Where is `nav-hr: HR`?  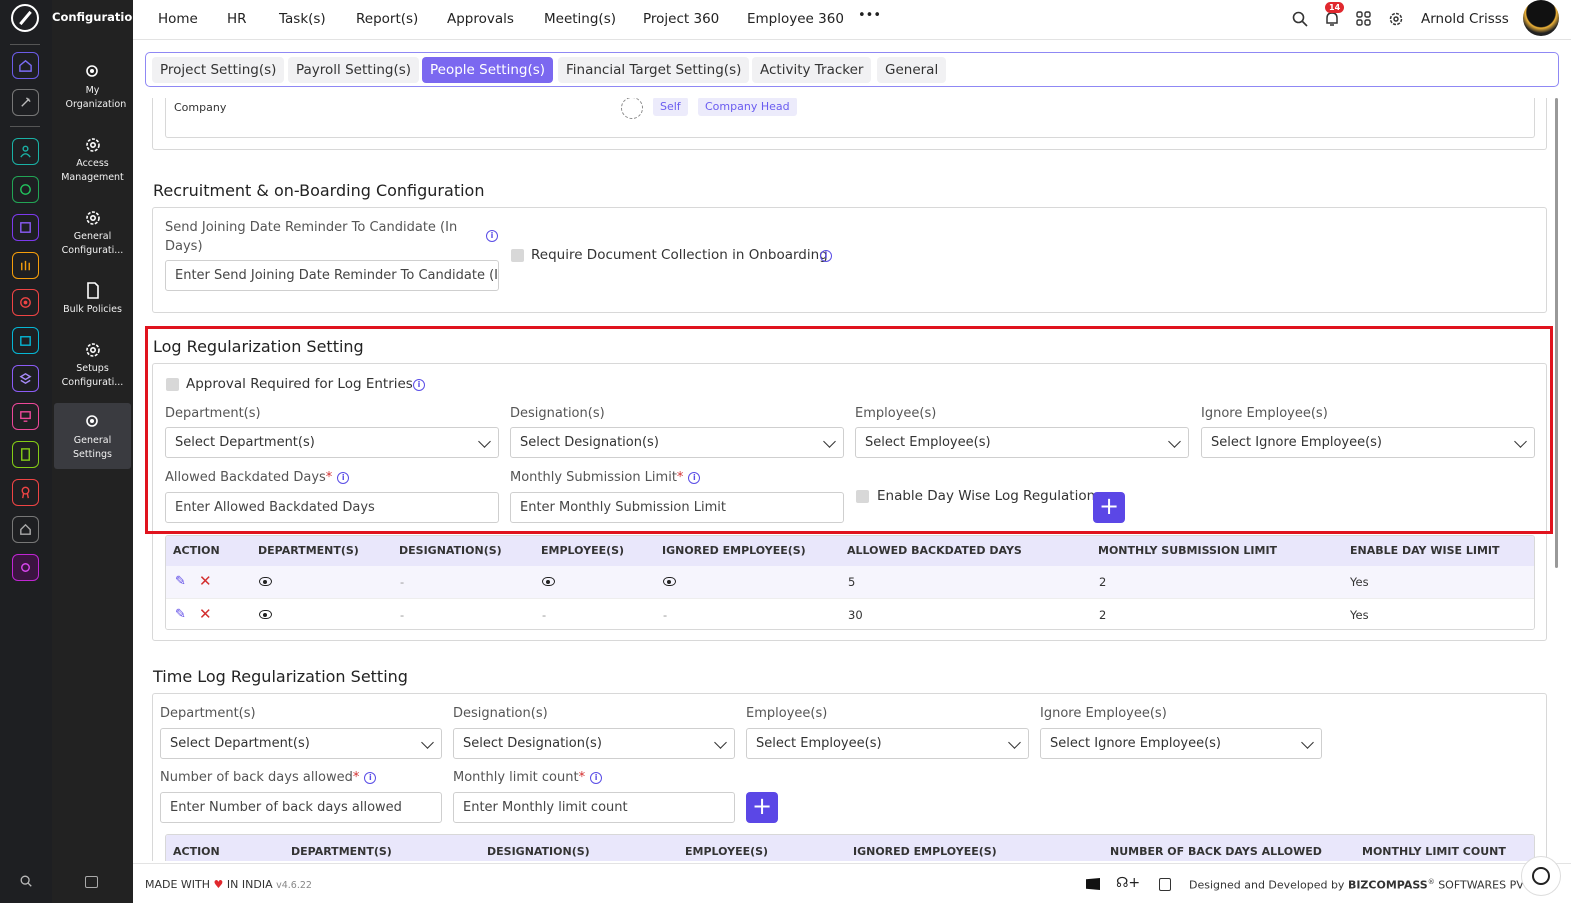 nav-hr: HR is located at coordinates (237, 19).